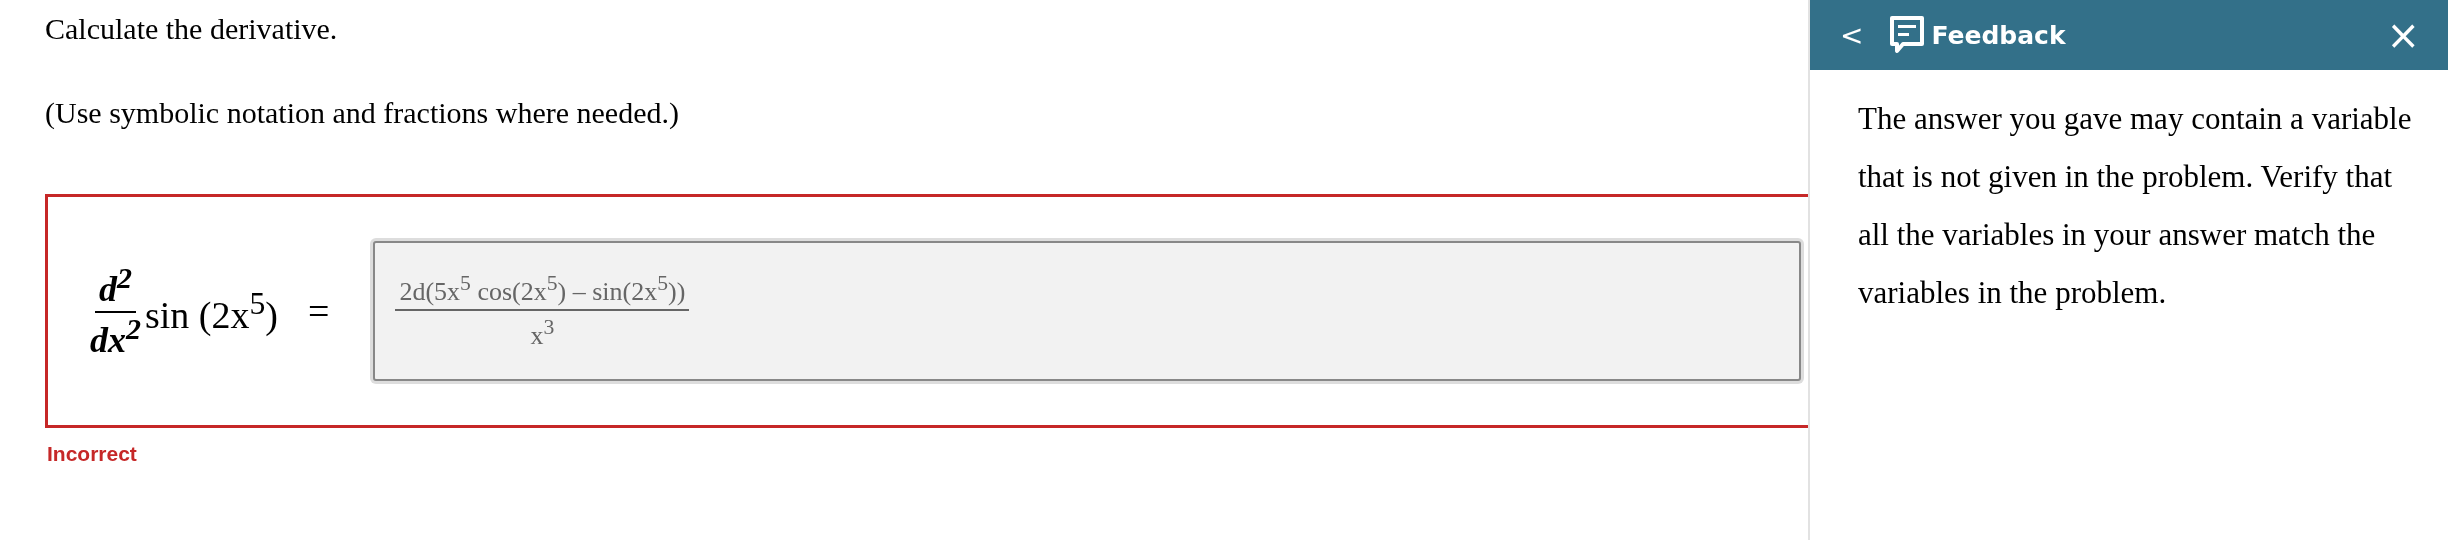 The image size is (2448, 540). What do you see at coordinates (211, 311) in the screenshot?
I see `function-expression: sin (2x$^{5}$)` at bounding box center [211, 311].